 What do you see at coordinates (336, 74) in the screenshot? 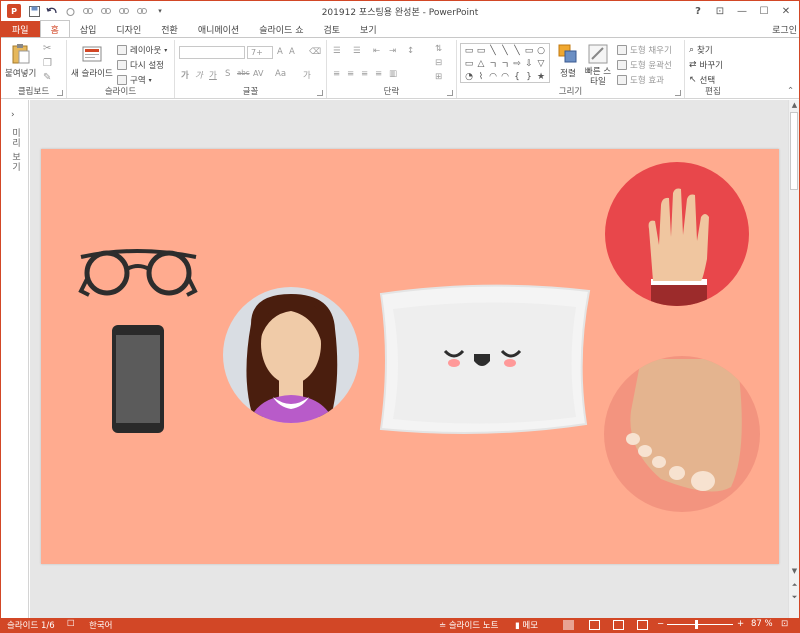
I see `align-left-icon: ≡` at bounding box center [336, 74].